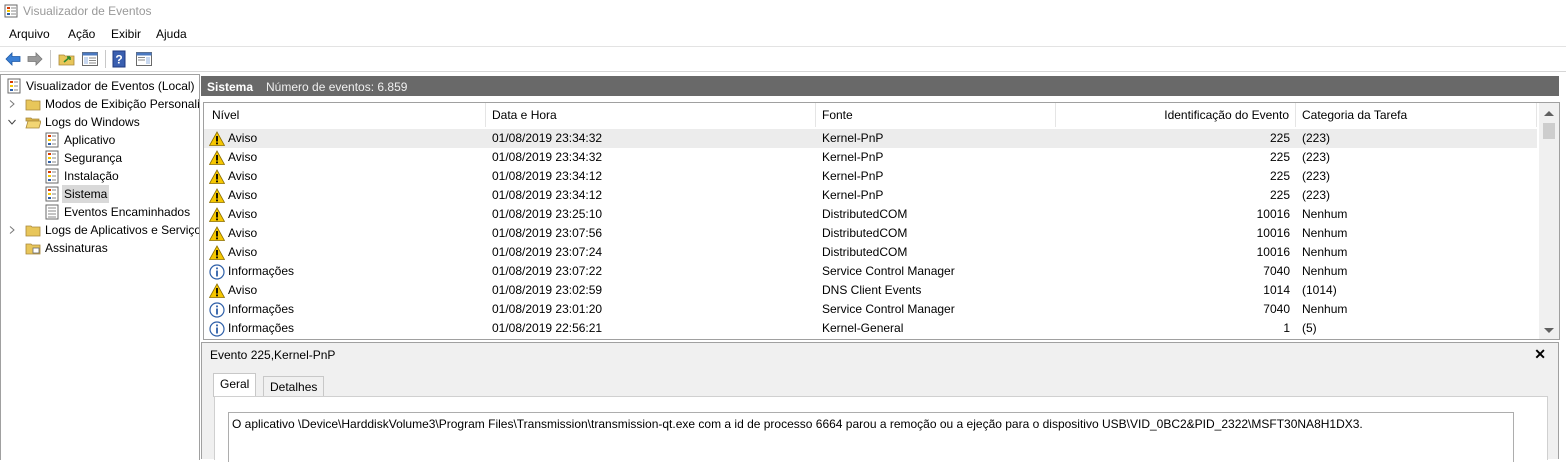 Image resolution: width=1566 pixels, height=462 pixels. Describe the element at coordinates (547, 271) in the screenshot. I see `cell-date: 01/08/2019 23:07:22` at that location.